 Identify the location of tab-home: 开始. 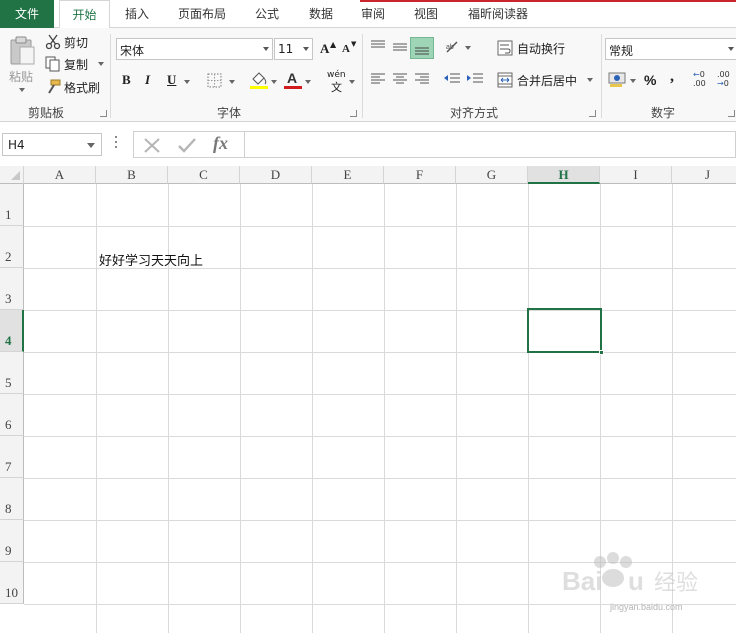
(84, 14).